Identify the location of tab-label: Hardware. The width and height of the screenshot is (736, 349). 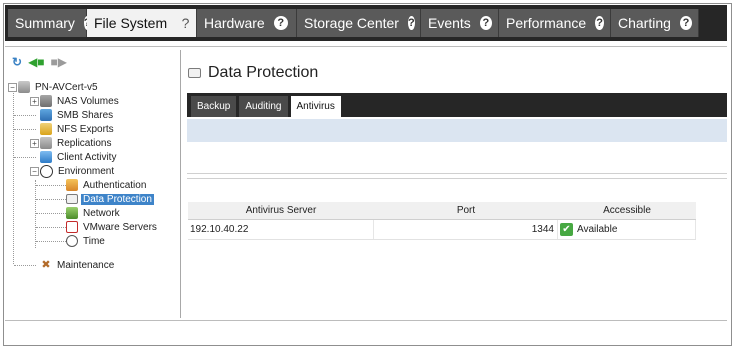
(234, 23).